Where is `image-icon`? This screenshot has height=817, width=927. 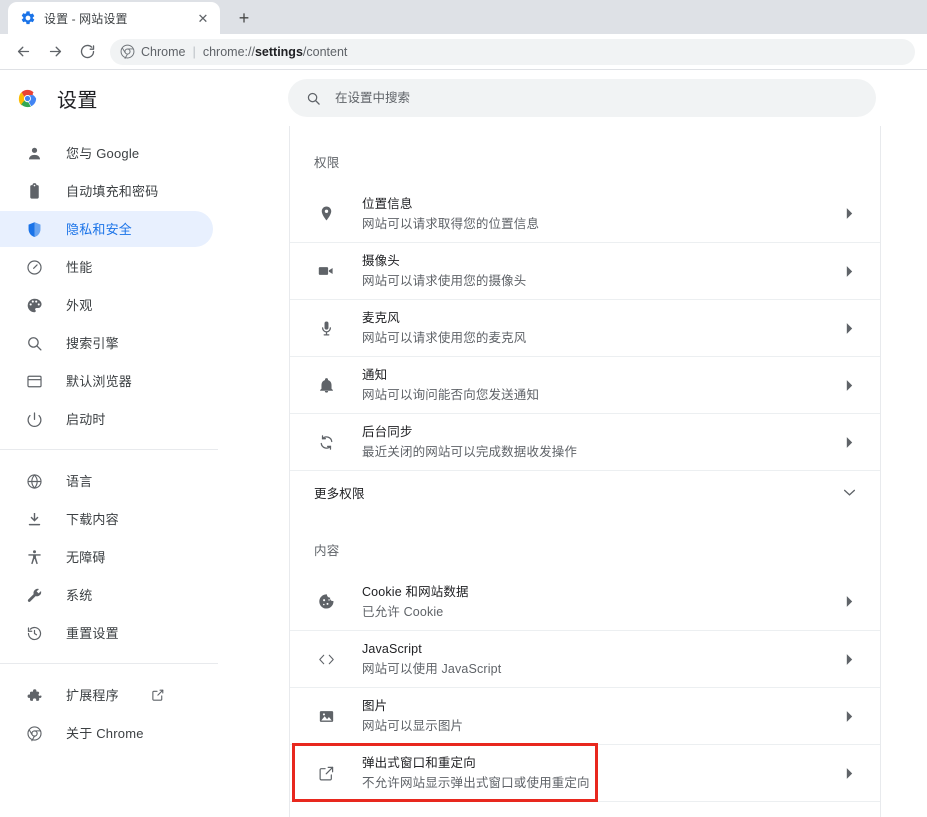
image-icon is located at coordinates (326, 716).